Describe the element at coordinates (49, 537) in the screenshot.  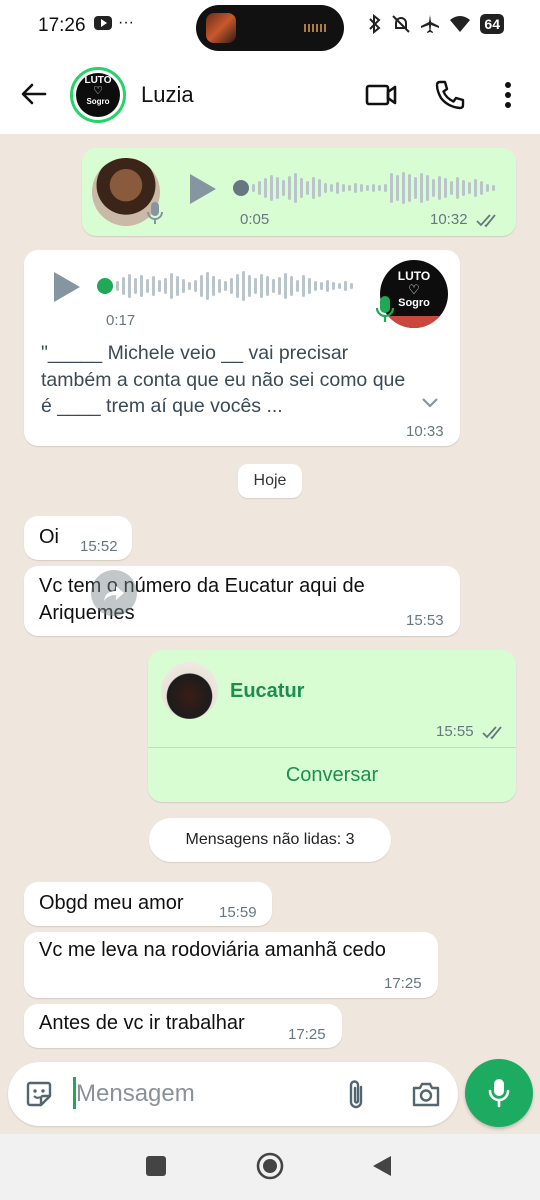
I see `message-text: Oi` at that location.